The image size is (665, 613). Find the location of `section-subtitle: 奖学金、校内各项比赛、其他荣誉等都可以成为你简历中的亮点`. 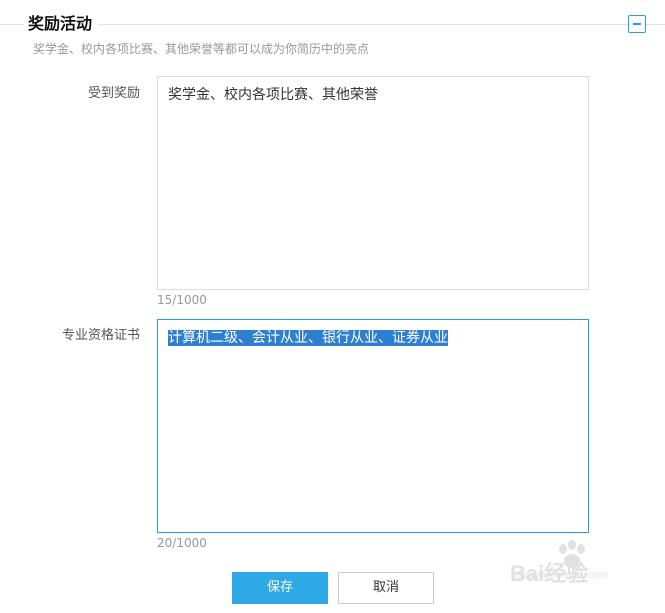

section-subtitle: 奖学金、校内各项比赛、其他荣誉等都可以成为你简历中的亮点 is located at coordinates (201, 49).